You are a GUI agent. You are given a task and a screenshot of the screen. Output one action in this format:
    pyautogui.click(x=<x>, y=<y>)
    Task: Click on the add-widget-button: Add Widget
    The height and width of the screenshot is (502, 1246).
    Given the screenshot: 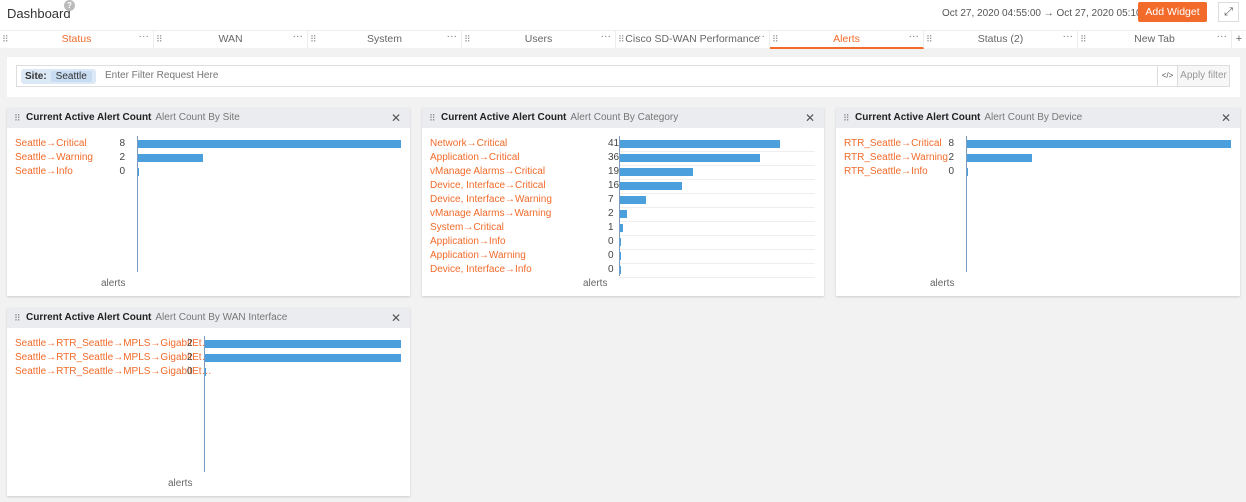 What is the action you would take?
    pyautogui.click(x=1172, y=12)
    